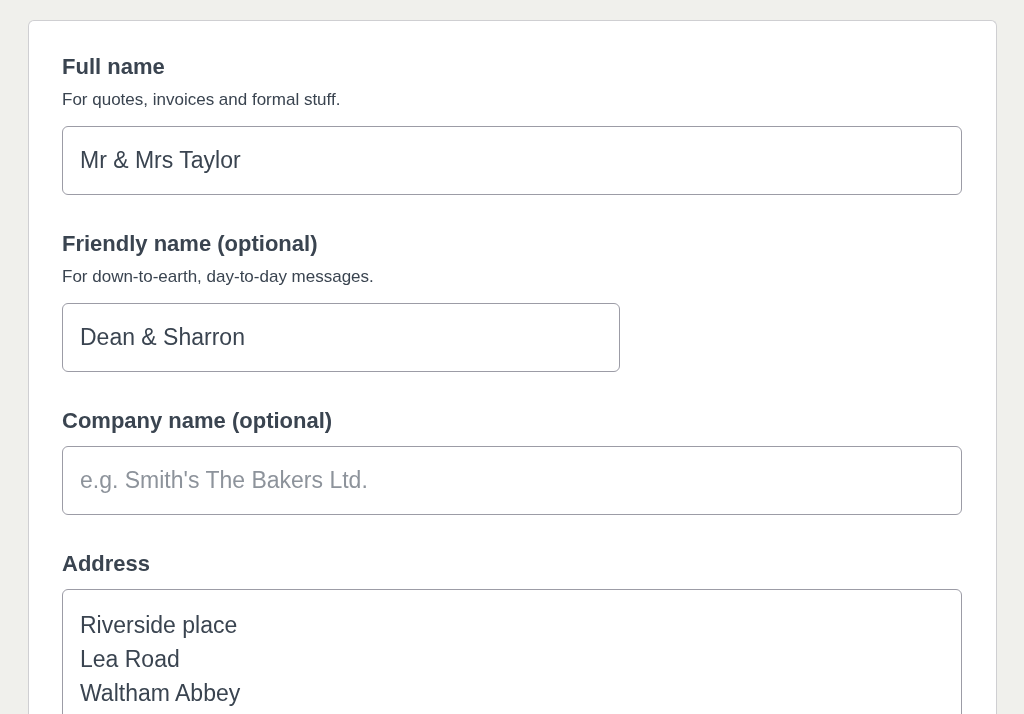  Describe the element at coordinates (218, 277) in the screenshot. I see `field-hint: For down-to-earth, day-to-day messages.` at that location.